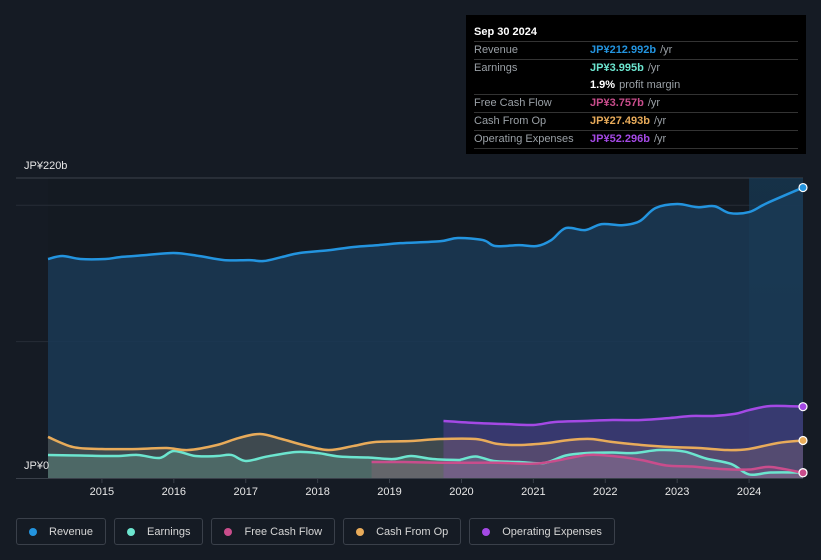 The width and height of the screenshot is (821, 560). Describe the element at coordinates (803, 407) in the screenshot. I see `endpoint-operating-expenses` at that location.